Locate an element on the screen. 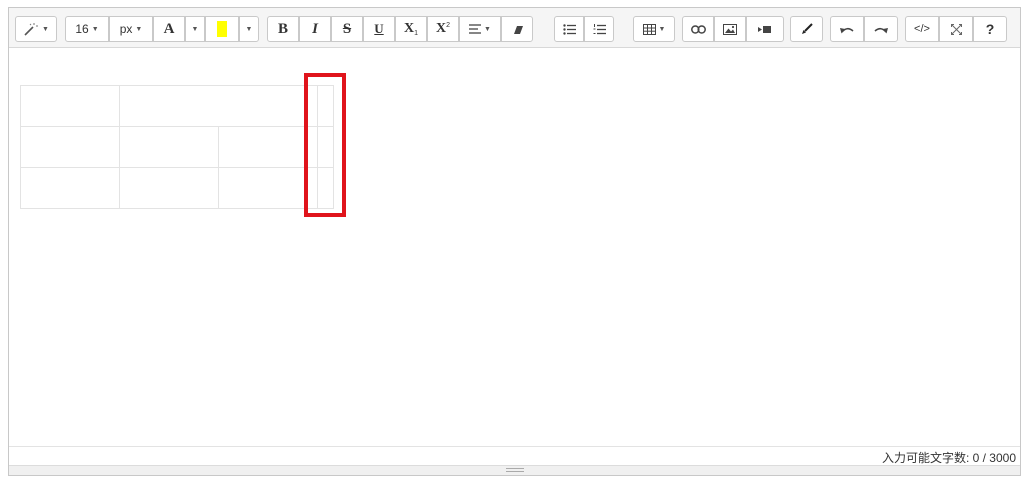  numbered-list-icon is located at coordinates (599, 28).